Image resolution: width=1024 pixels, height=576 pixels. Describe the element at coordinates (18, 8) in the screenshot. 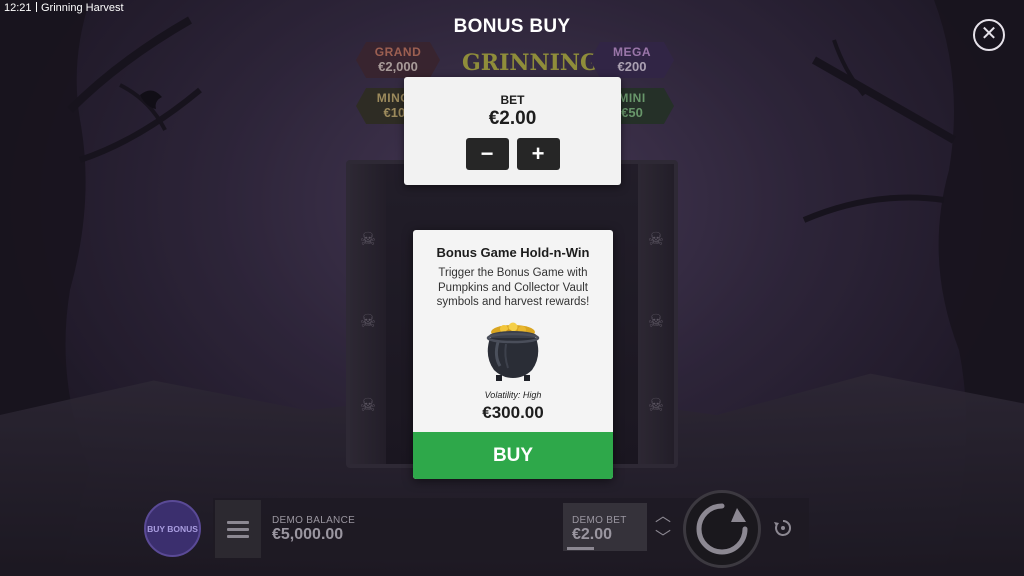

I see `status-time: 12:21` at that location.